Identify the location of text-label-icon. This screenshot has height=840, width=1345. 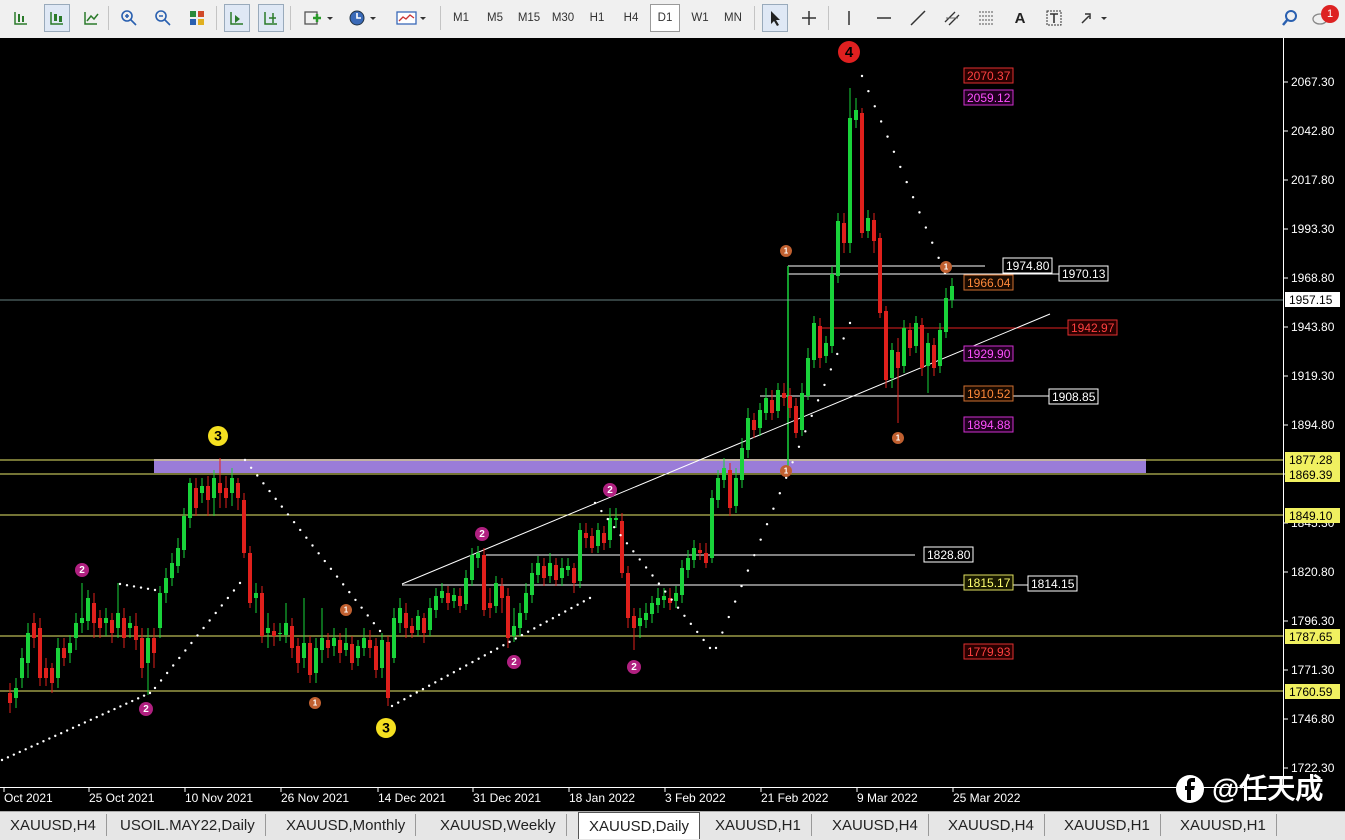
(1054, 18).